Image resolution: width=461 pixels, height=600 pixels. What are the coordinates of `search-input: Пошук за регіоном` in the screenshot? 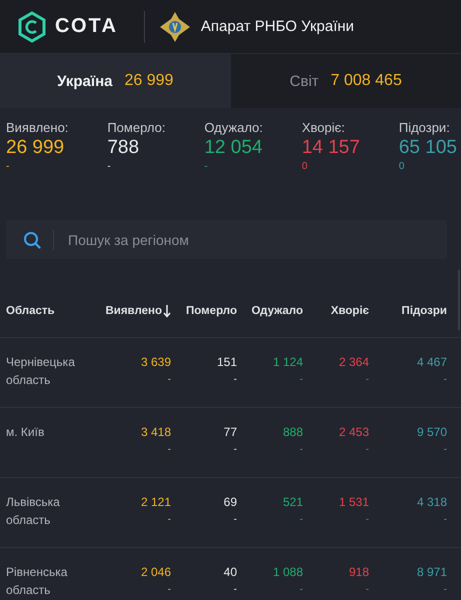 It's located at (256, 239).